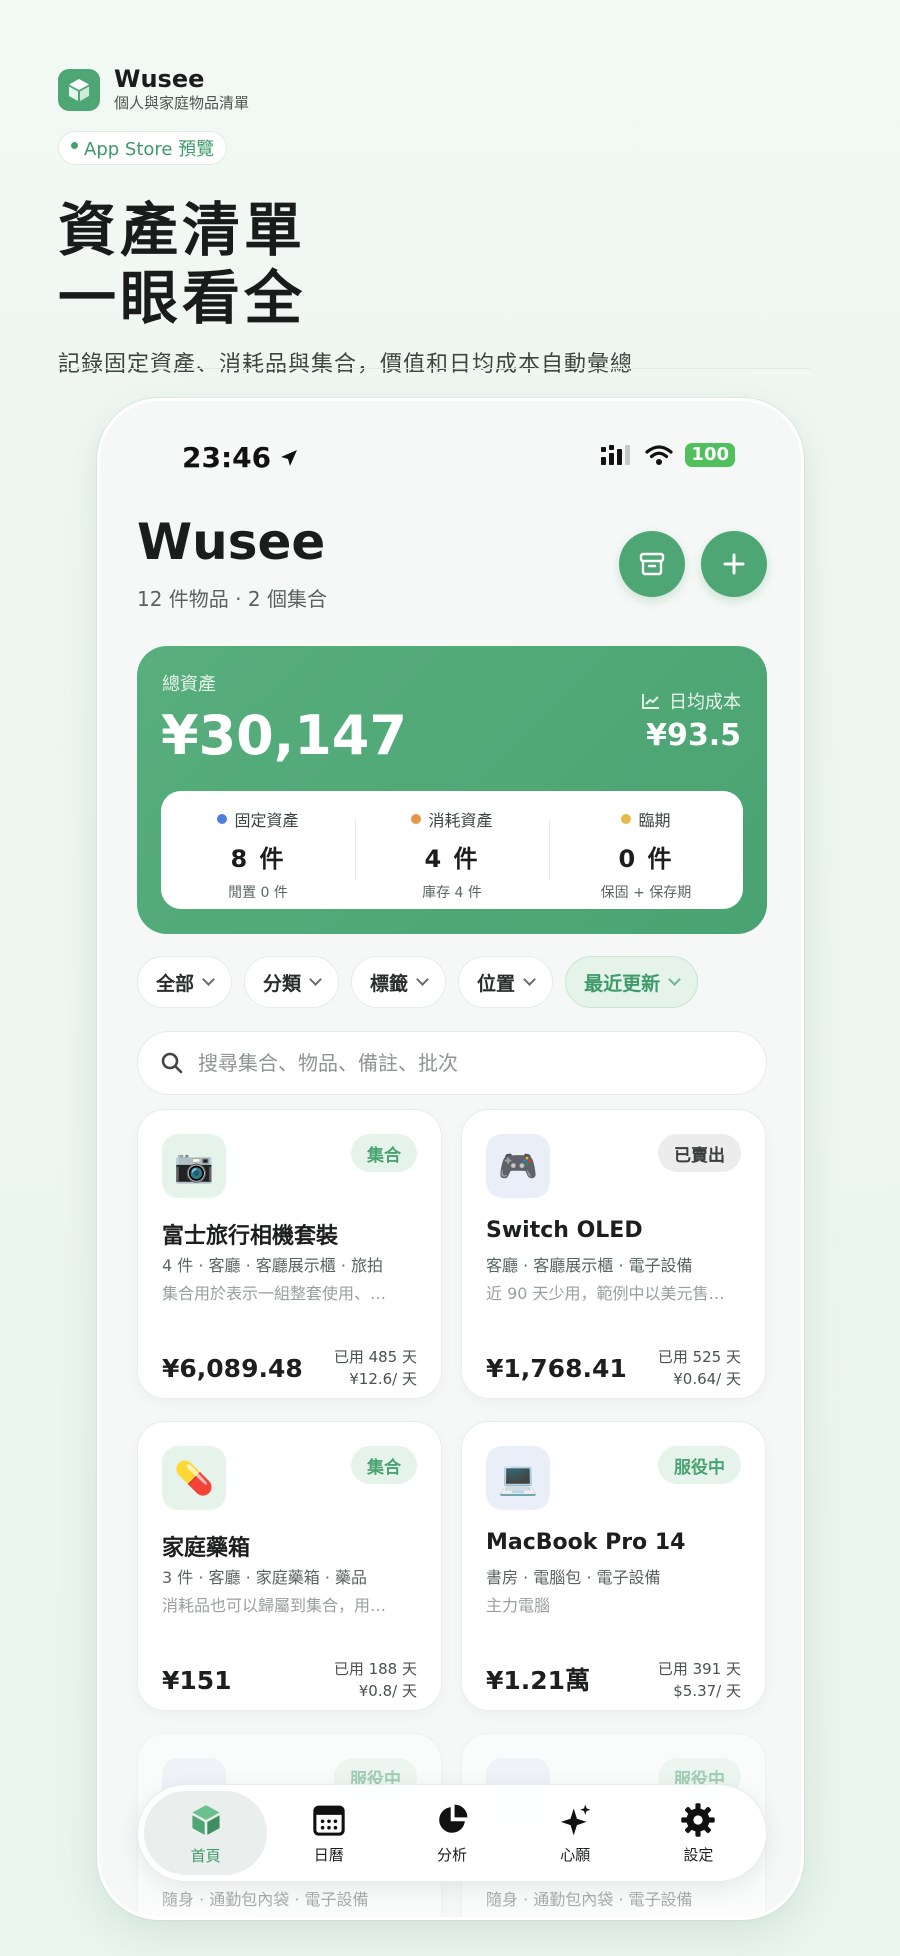 The width and height of the screenshot is (900, 1956). What do you see at coordinates (222, 819) in the screenshot?
I see `blue-dot-icon` at bounding box center [222, 819].